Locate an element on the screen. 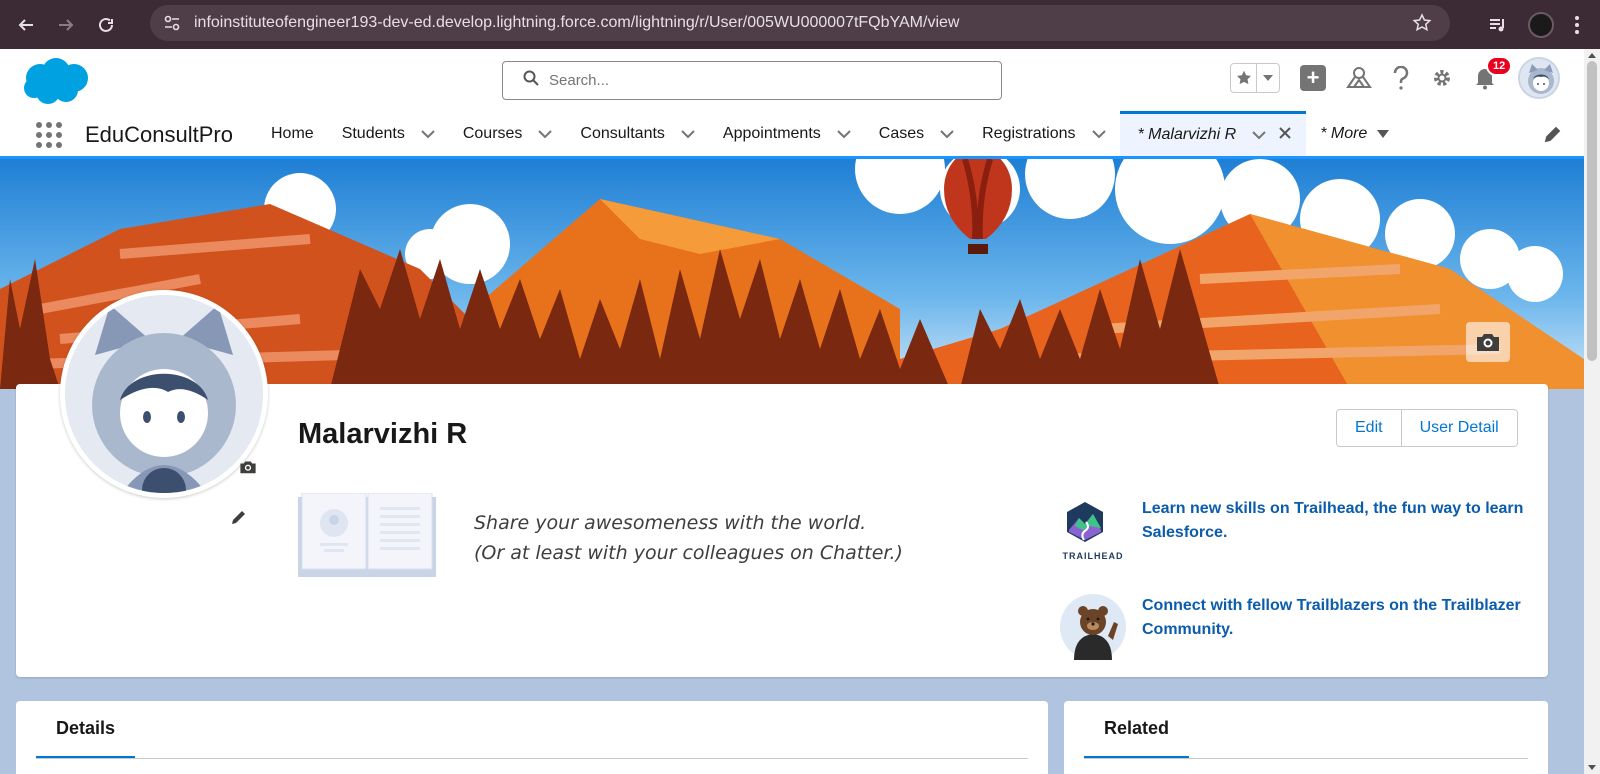 Image resolution: width=1600 pixels, height=774 pixels. global-header: + 12 is located at coordinates (792, 80).